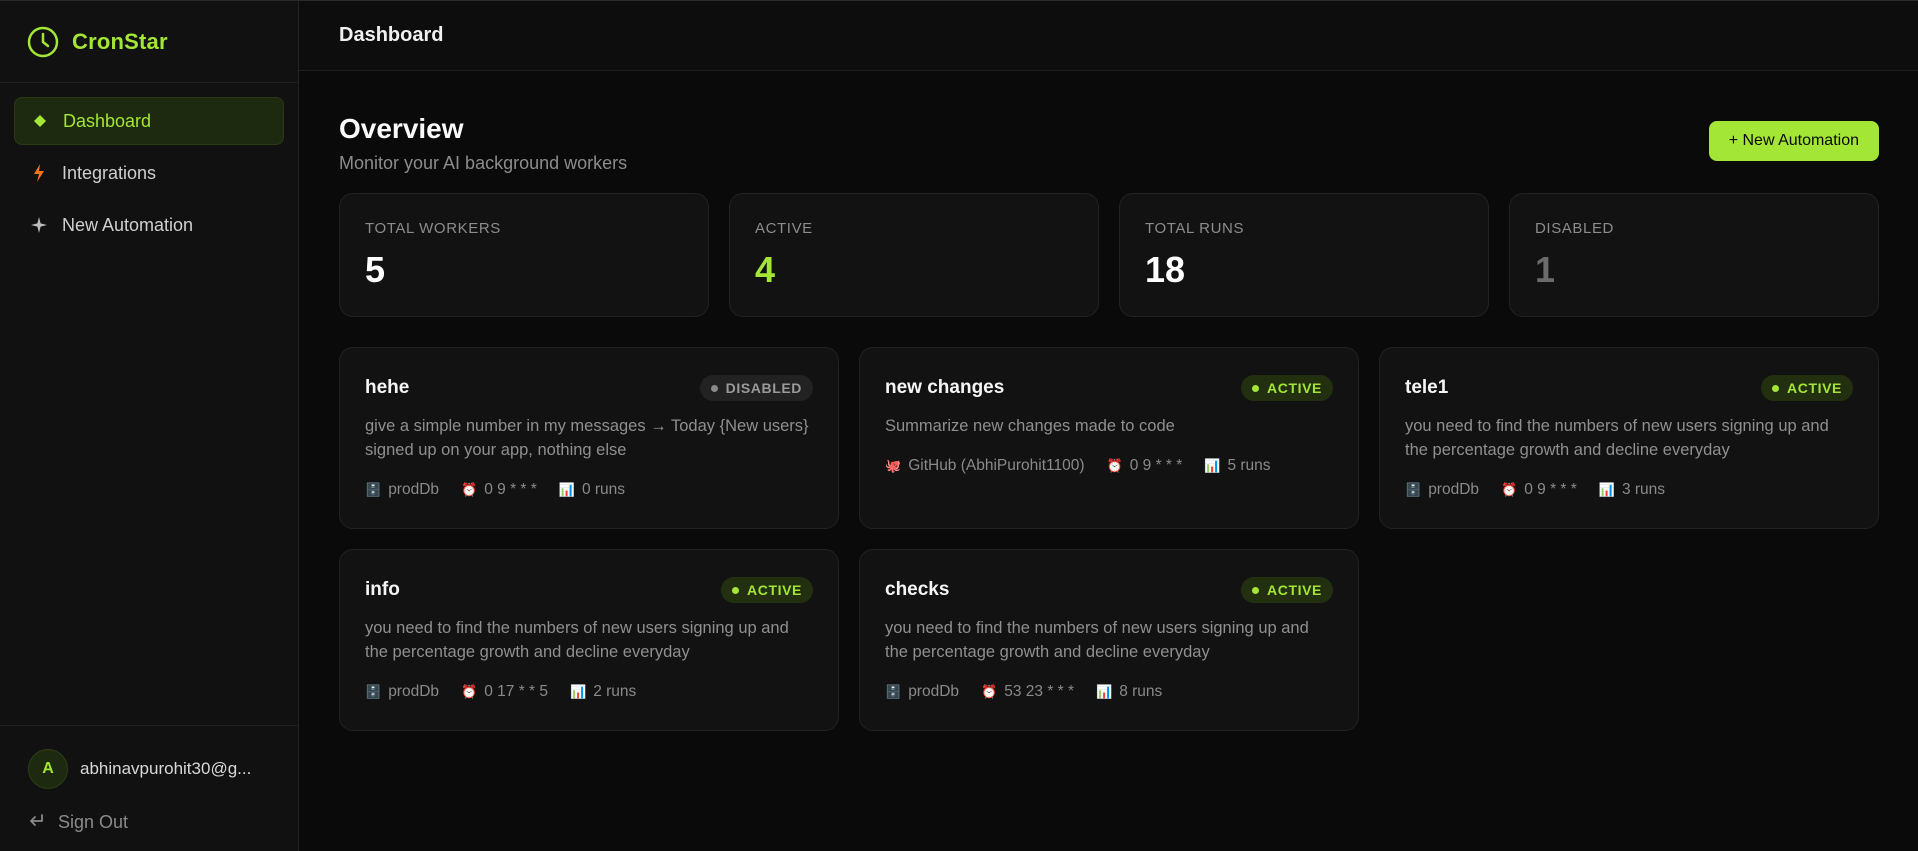 The width and height of the screenshot is (1918, 851). What do you see at coordinates (43, 41) in the screenshot?
I see `clock-icon` at bounding box center [43, 41].